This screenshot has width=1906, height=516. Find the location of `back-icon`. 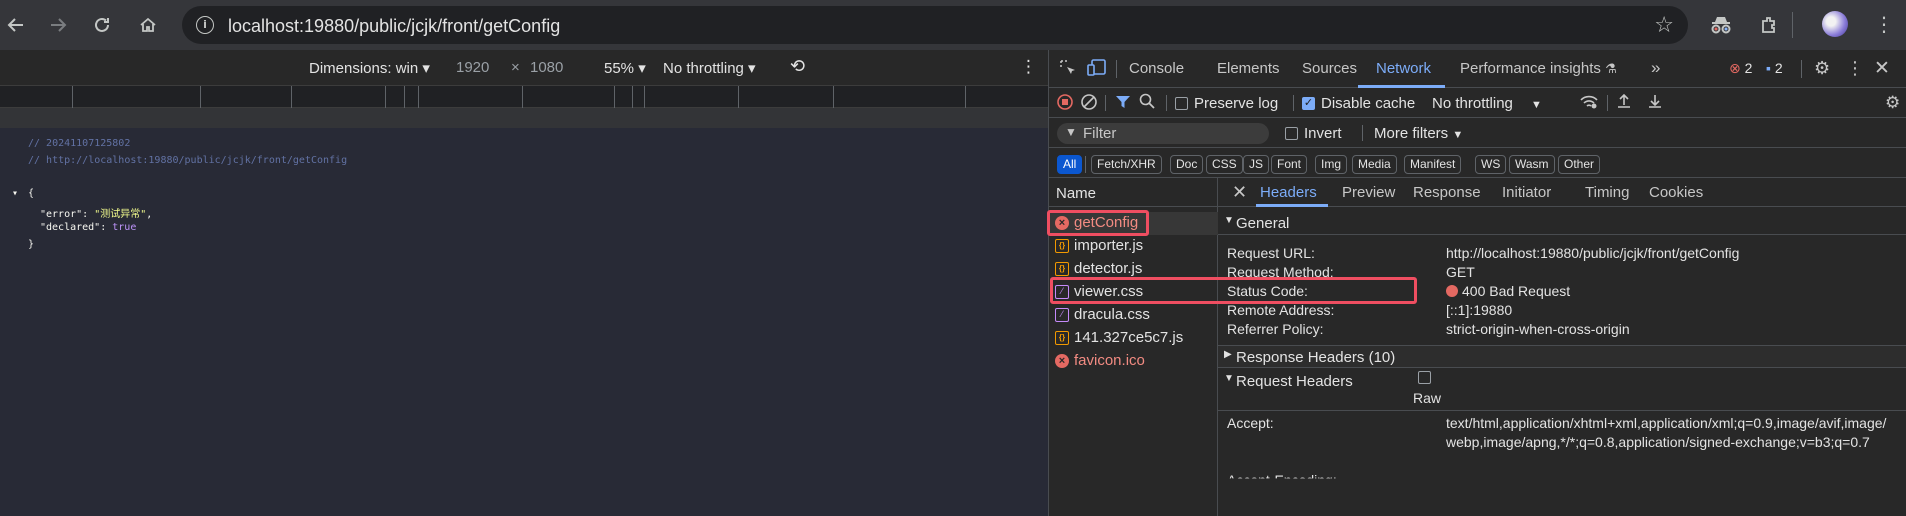

back-icon is located at coordinates (16, 25).